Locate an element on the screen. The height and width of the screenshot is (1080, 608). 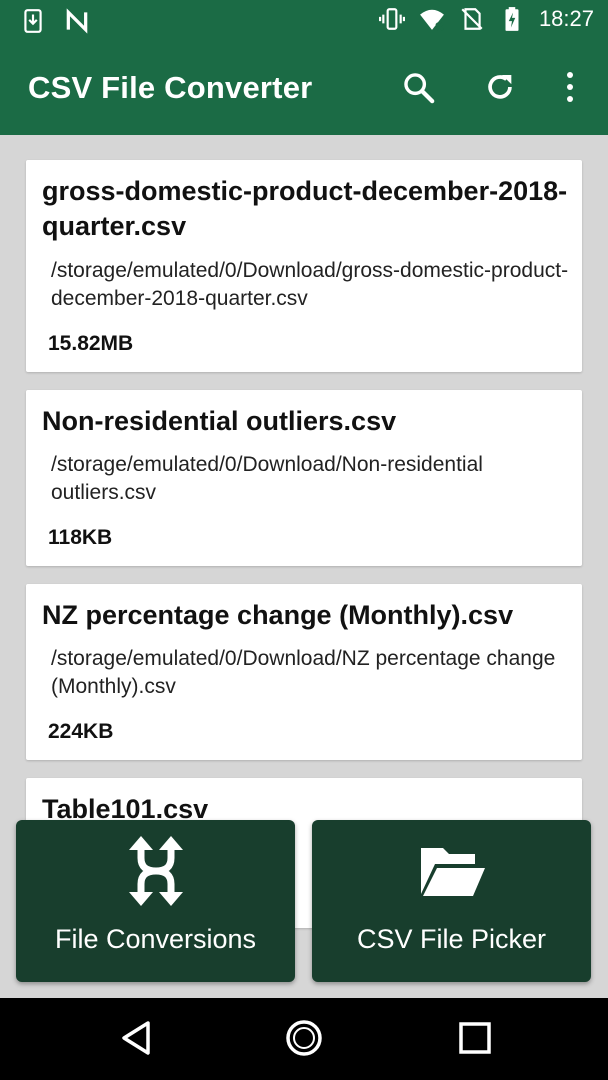
wifi-icon is located at coordinates (432, 20).